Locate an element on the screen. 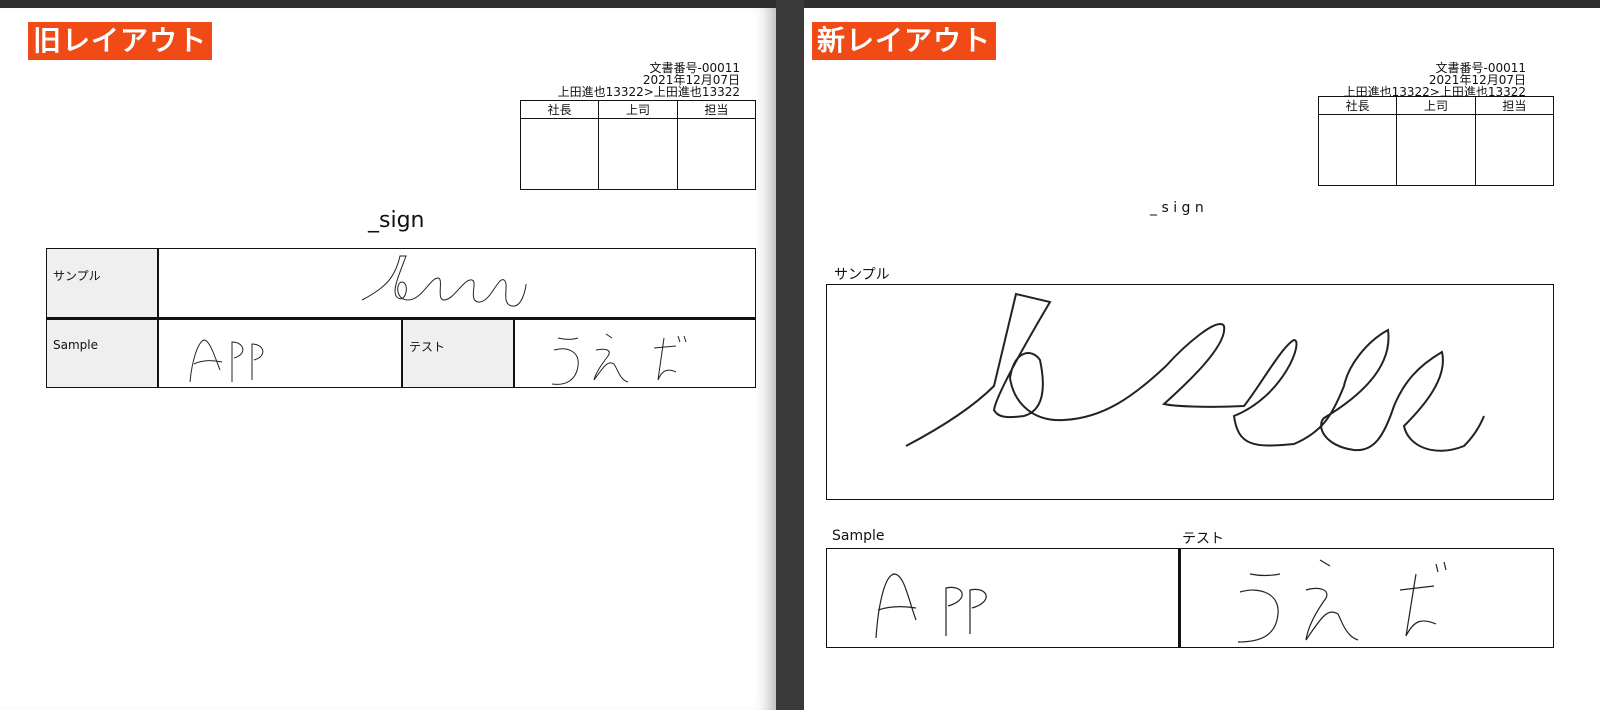 The width and height of the screenshot is (1600, 710). old-layout-tag: 旧レイアウト is located at coordinates (120, 41).